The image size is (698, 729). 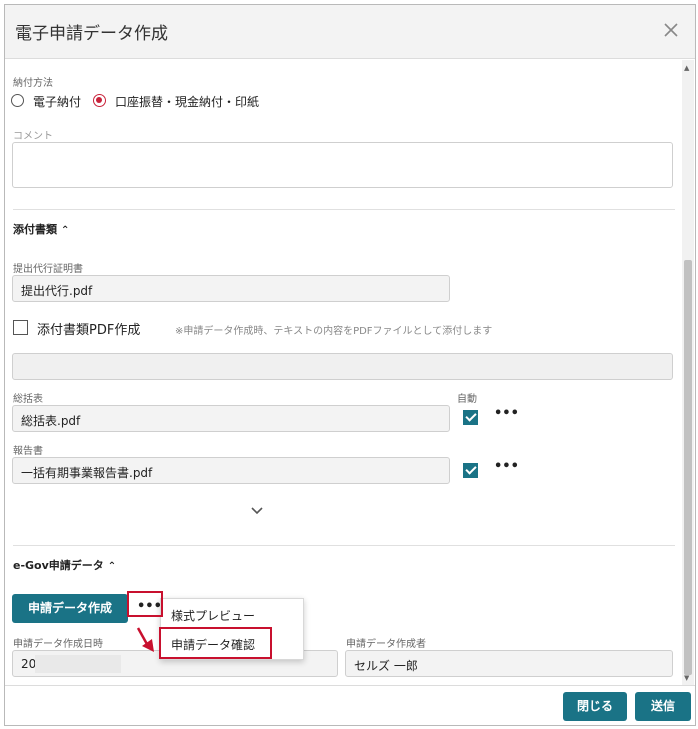 I want to click on pdf-text-field, so click(x=342, y=366).